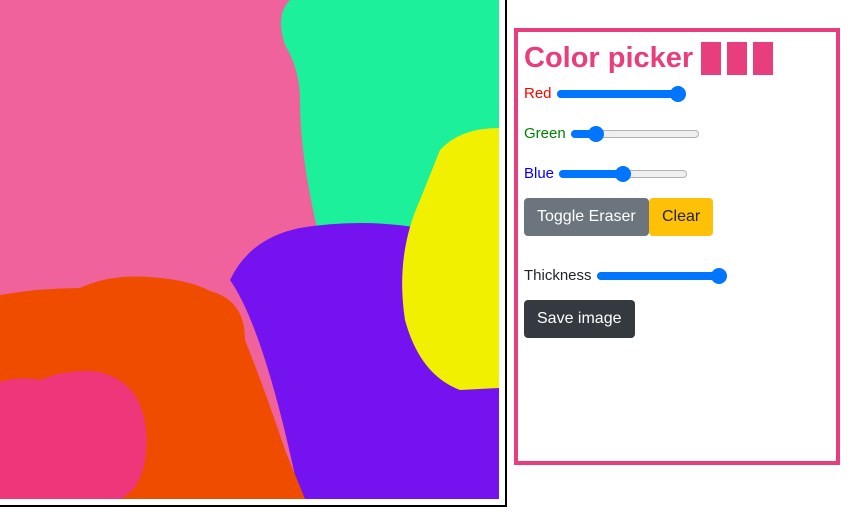  I want to click on red-control: Red, so click(605, 94).